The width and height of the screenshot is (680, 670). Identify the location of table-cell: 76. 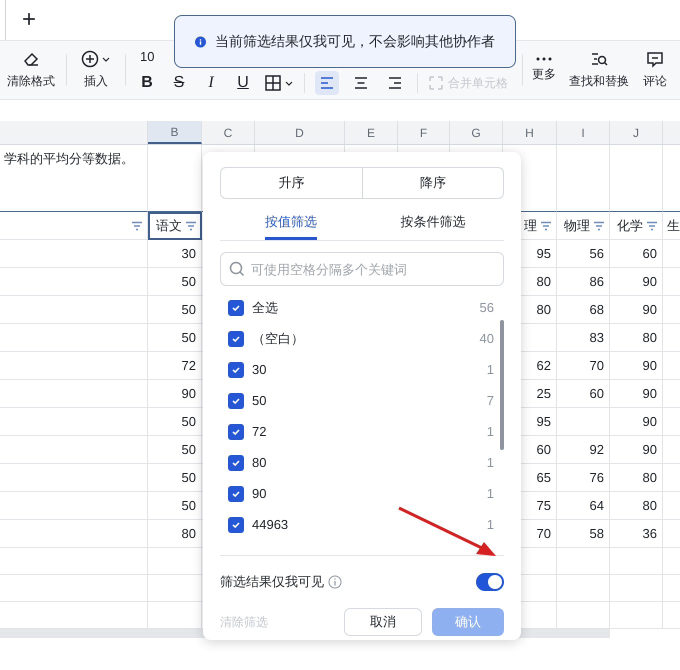
(583, 478).